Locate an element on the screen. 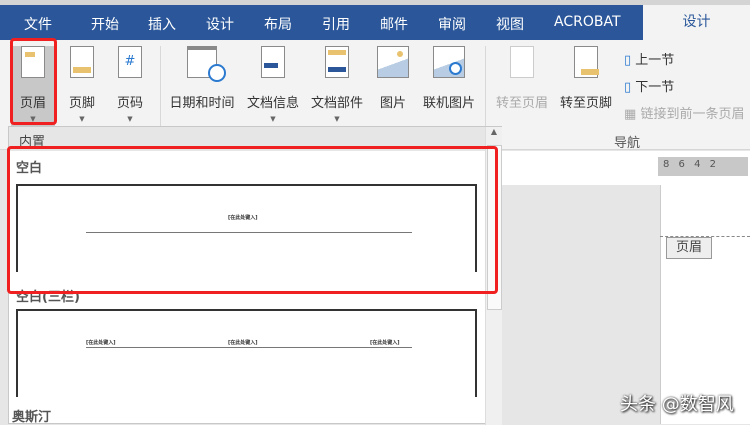 Image resolution: width=750 pixels, height=425 pixels. header-rule is located at coordinates (249, 347).